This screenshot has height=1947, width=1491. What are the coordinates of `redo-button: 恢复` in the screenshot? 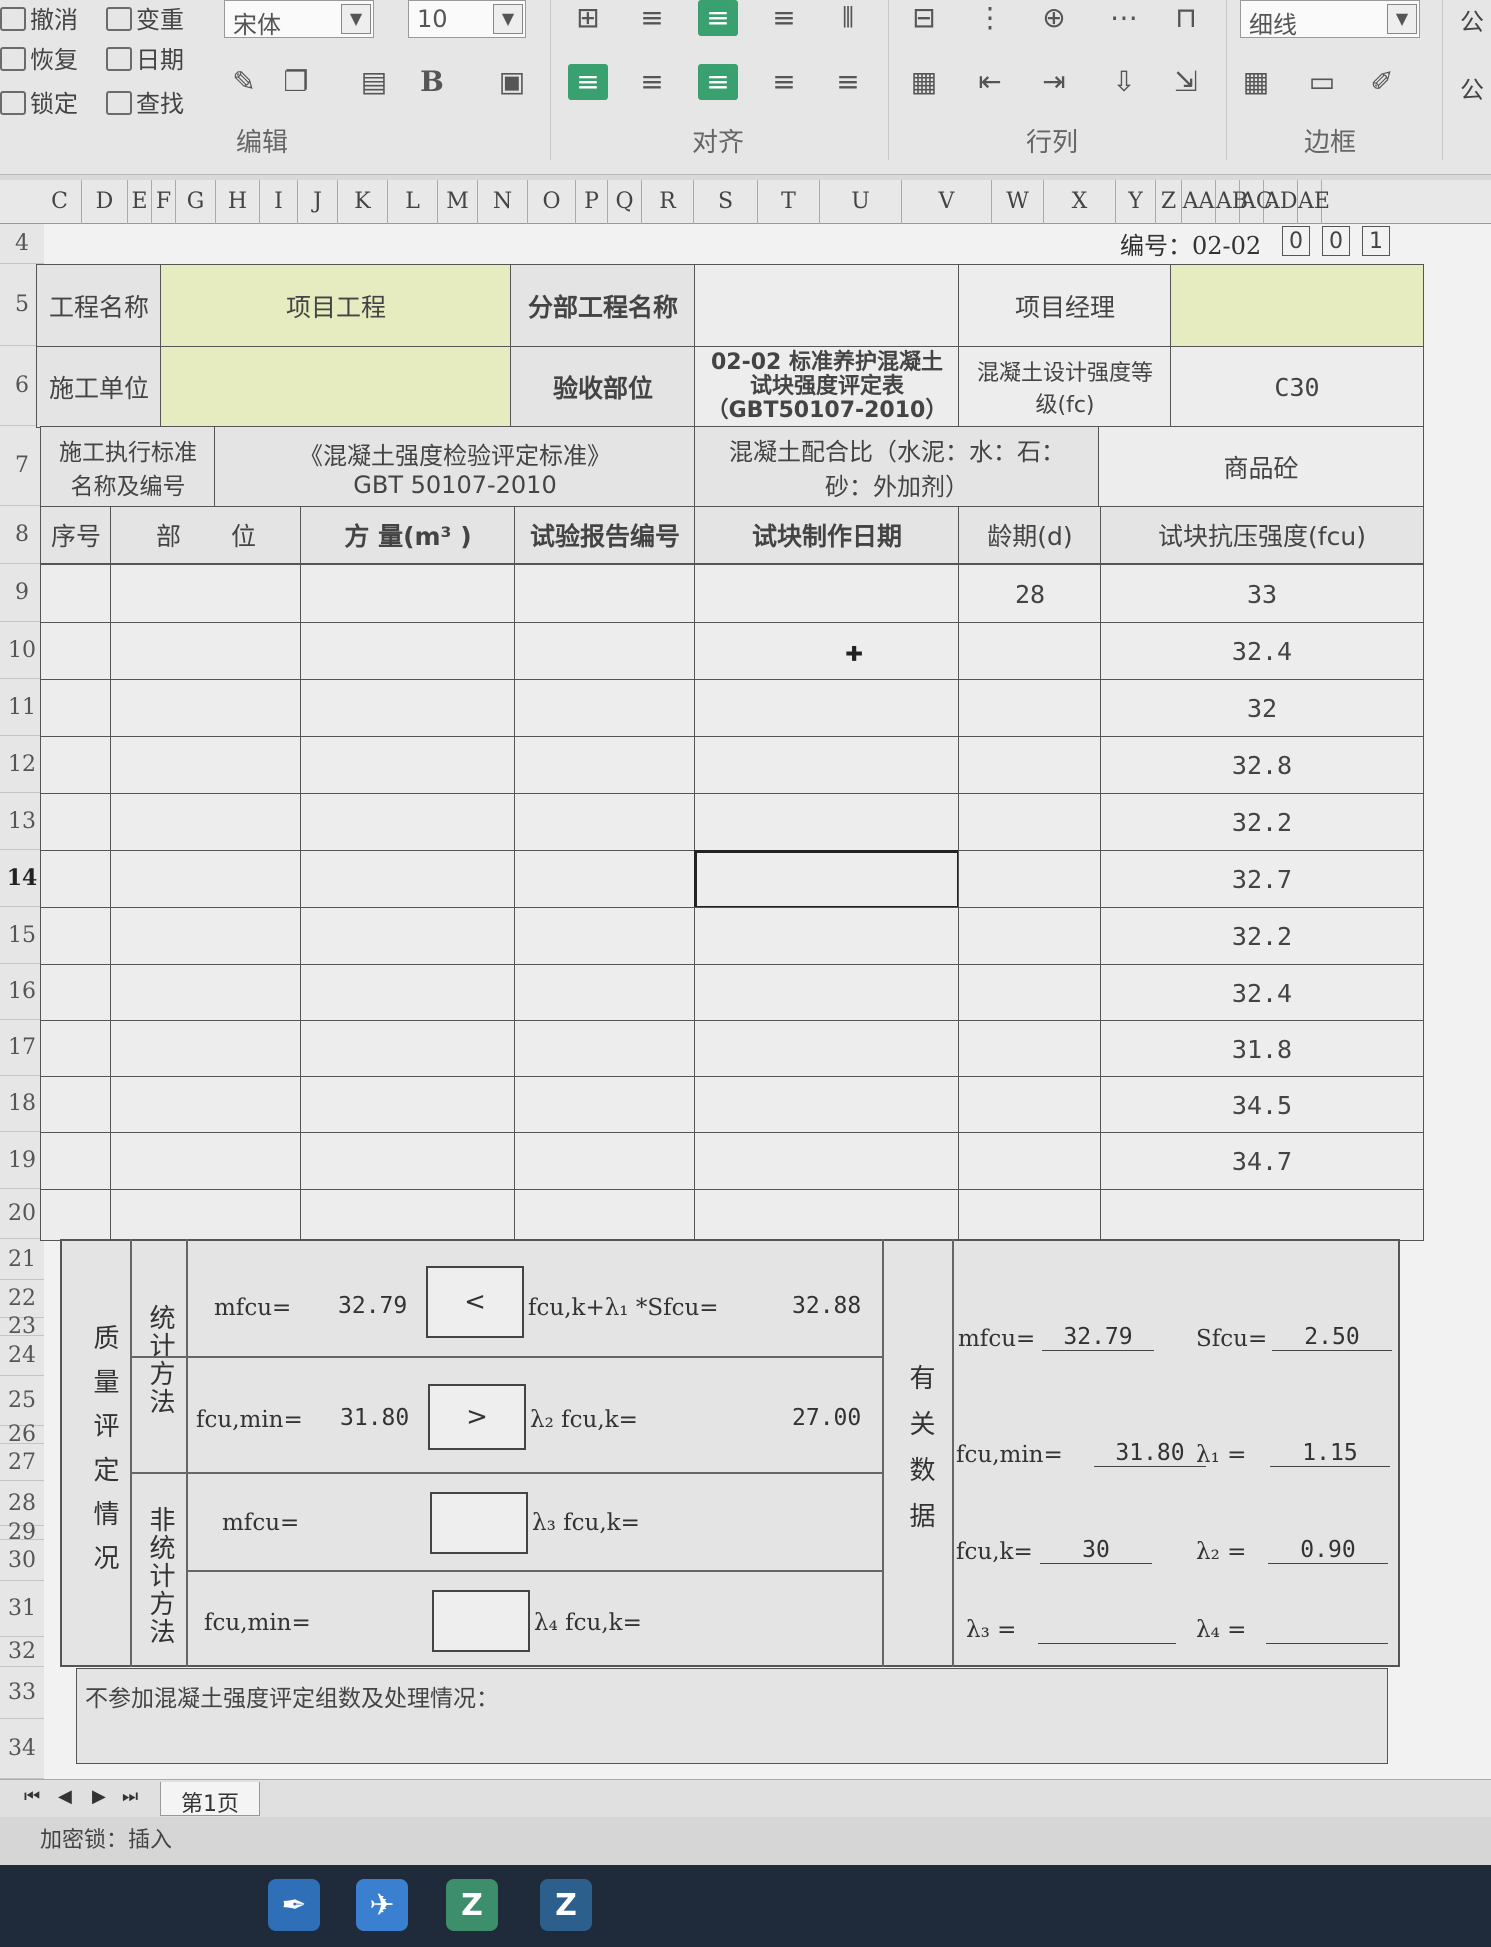 It's located at (39, 57).